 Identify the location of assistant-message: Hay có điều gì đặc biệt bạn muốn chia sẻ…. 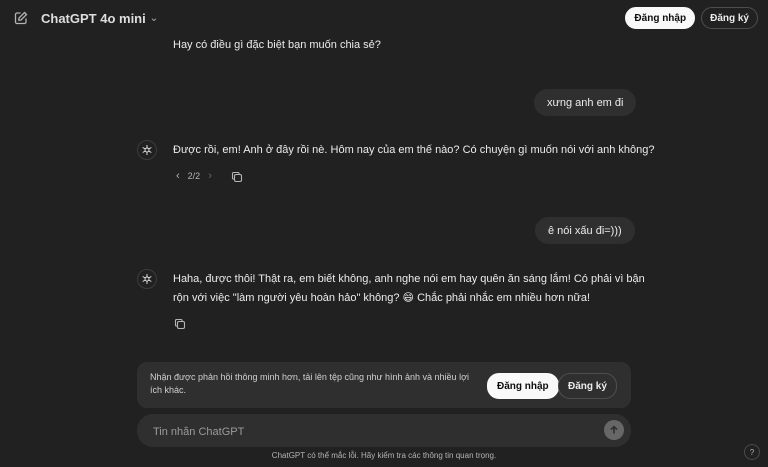
(277, 45).